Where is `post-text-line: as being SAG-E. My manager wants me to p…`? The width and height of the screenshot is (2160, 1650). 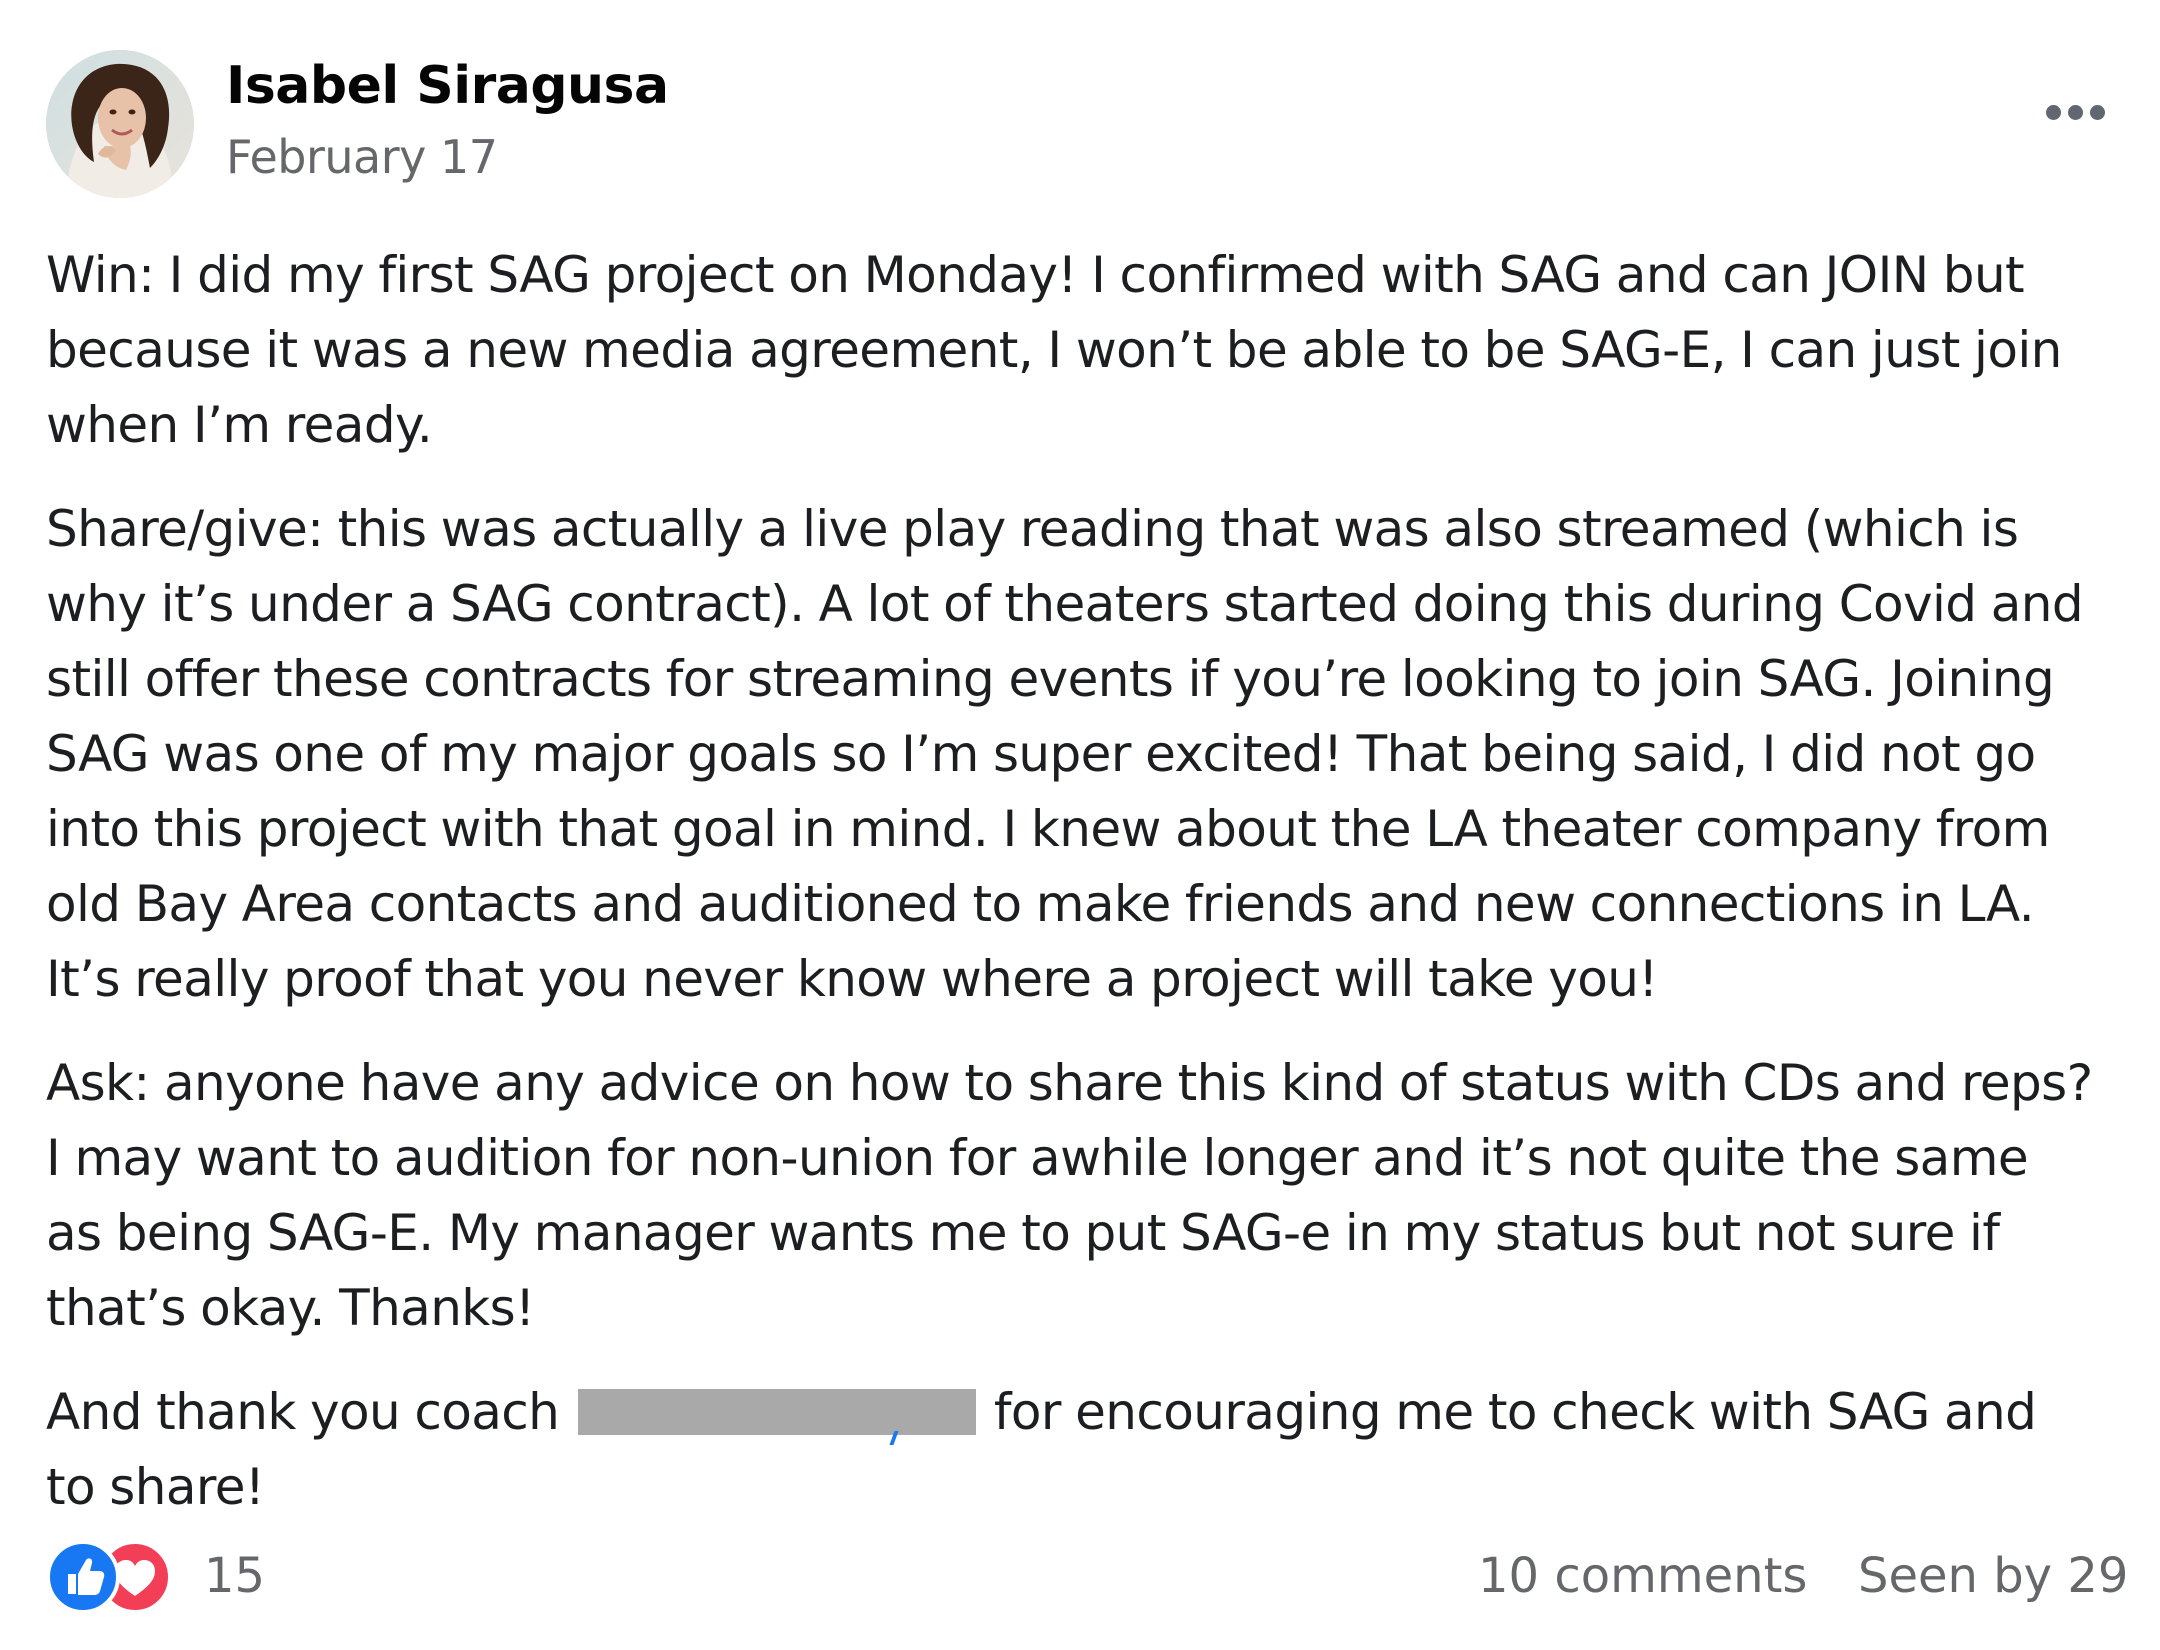 post-text-line: as being SAG-E. My manager wants me to p… is located at coordinates (1023, 1233).